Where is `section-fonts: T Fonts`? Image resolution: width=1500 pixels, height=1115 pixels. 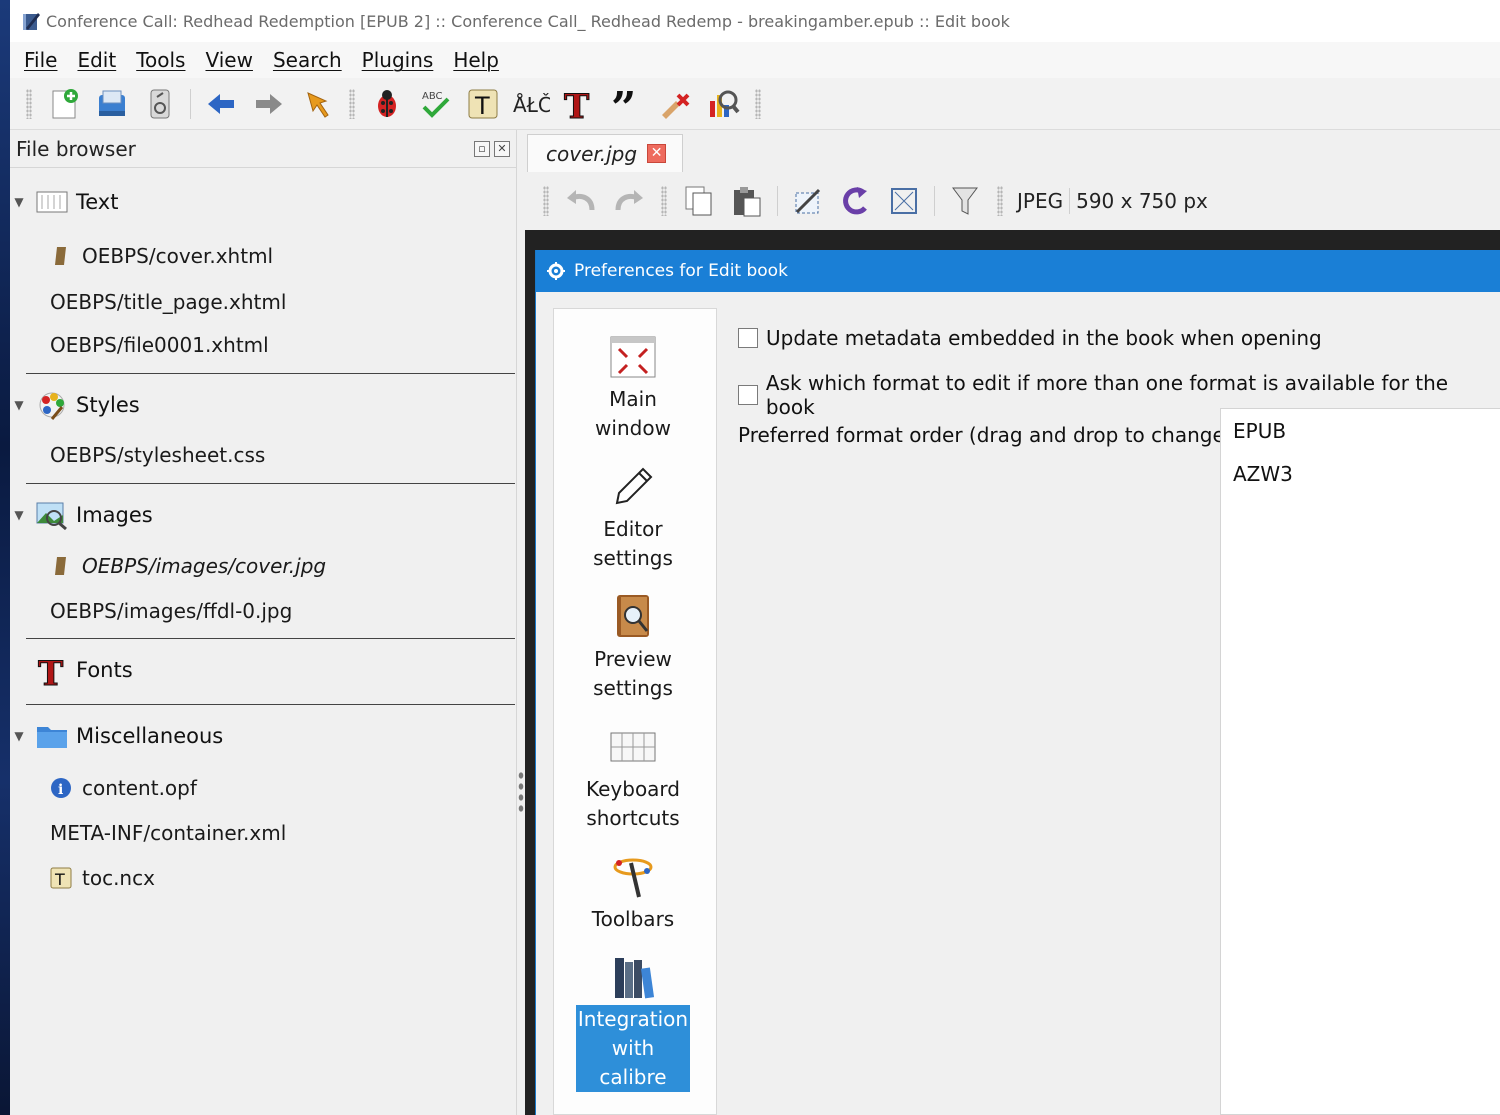
section-fonts: T Fonts is located at coordinates (263, 670).